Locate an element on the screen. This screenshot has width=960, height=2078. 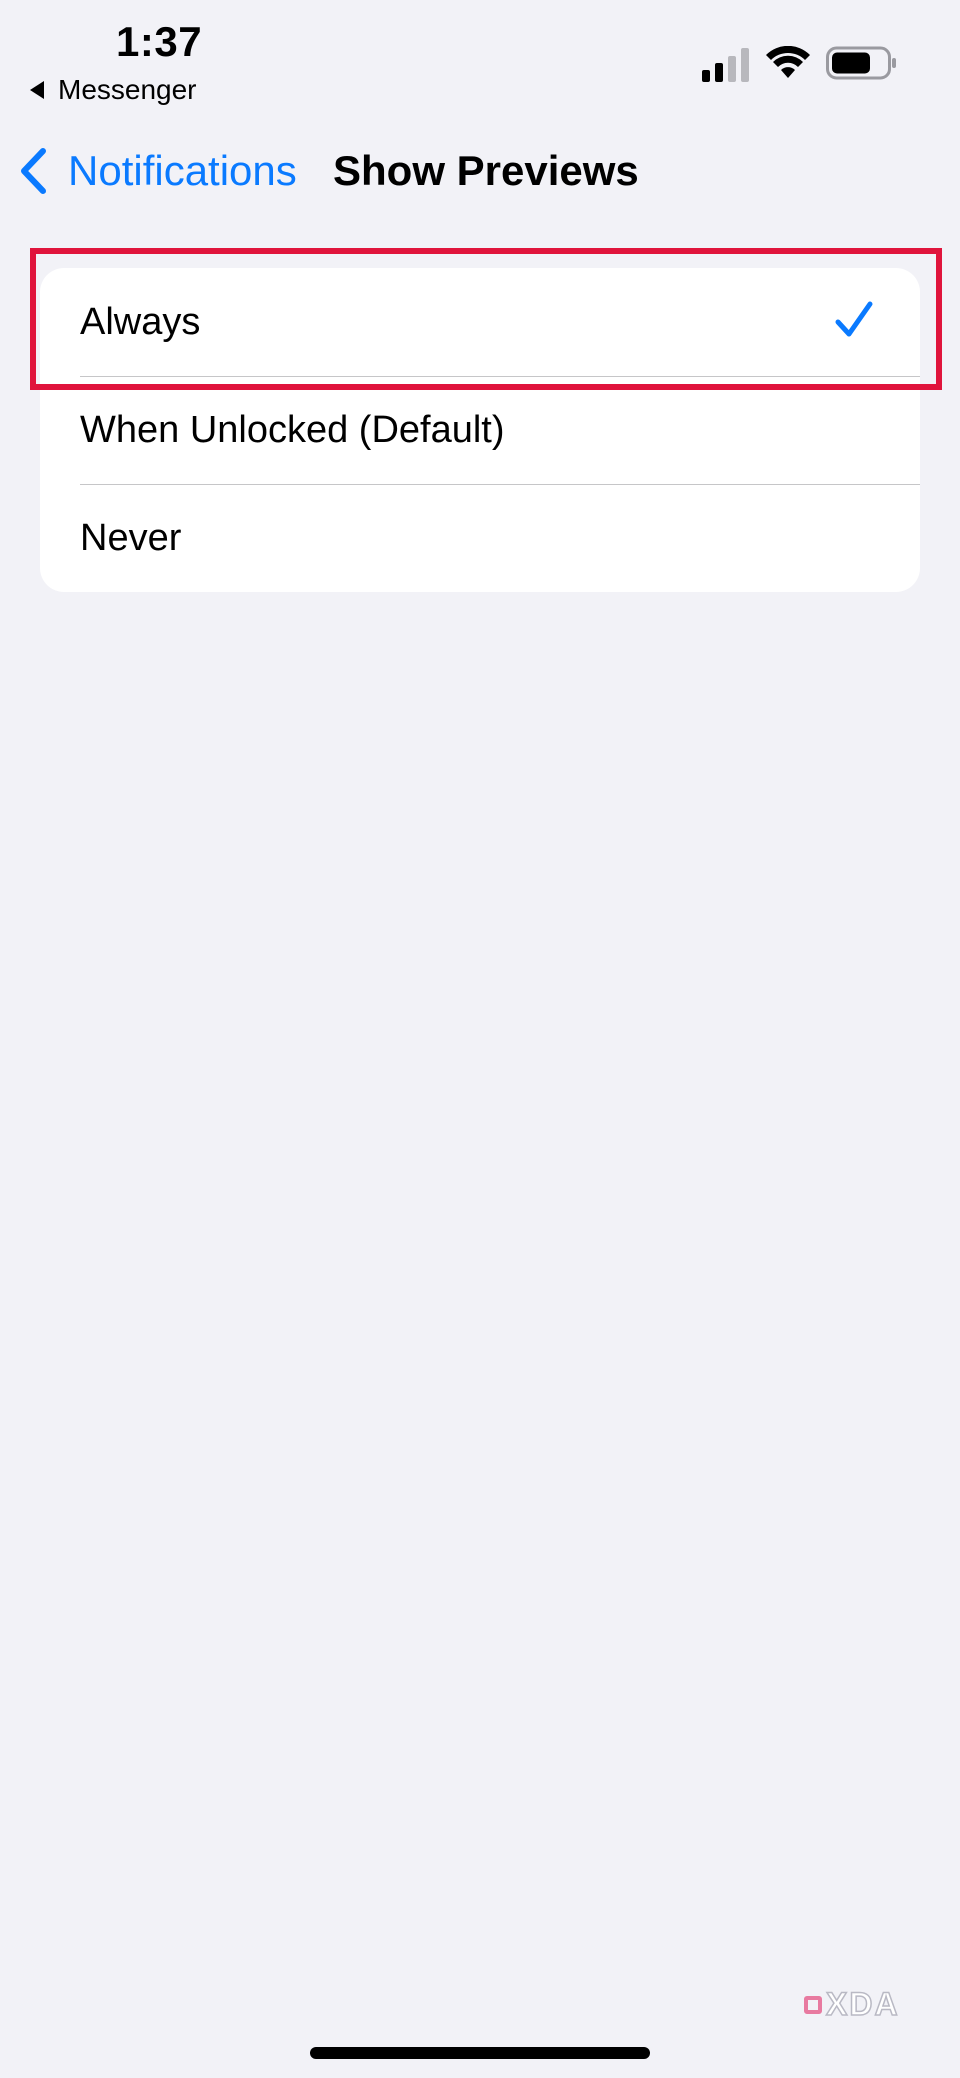
watermark-logo: XDA is located at coordinates (852, 2004).